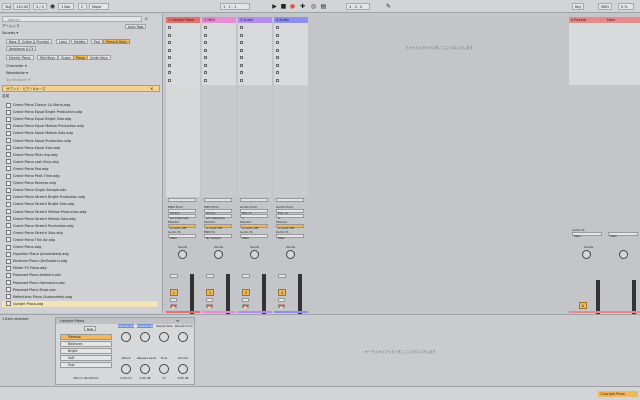 This screenshot has height=400, width=640. I want to click on pill-electric-piano: Electric Piano, so click(20, 57).